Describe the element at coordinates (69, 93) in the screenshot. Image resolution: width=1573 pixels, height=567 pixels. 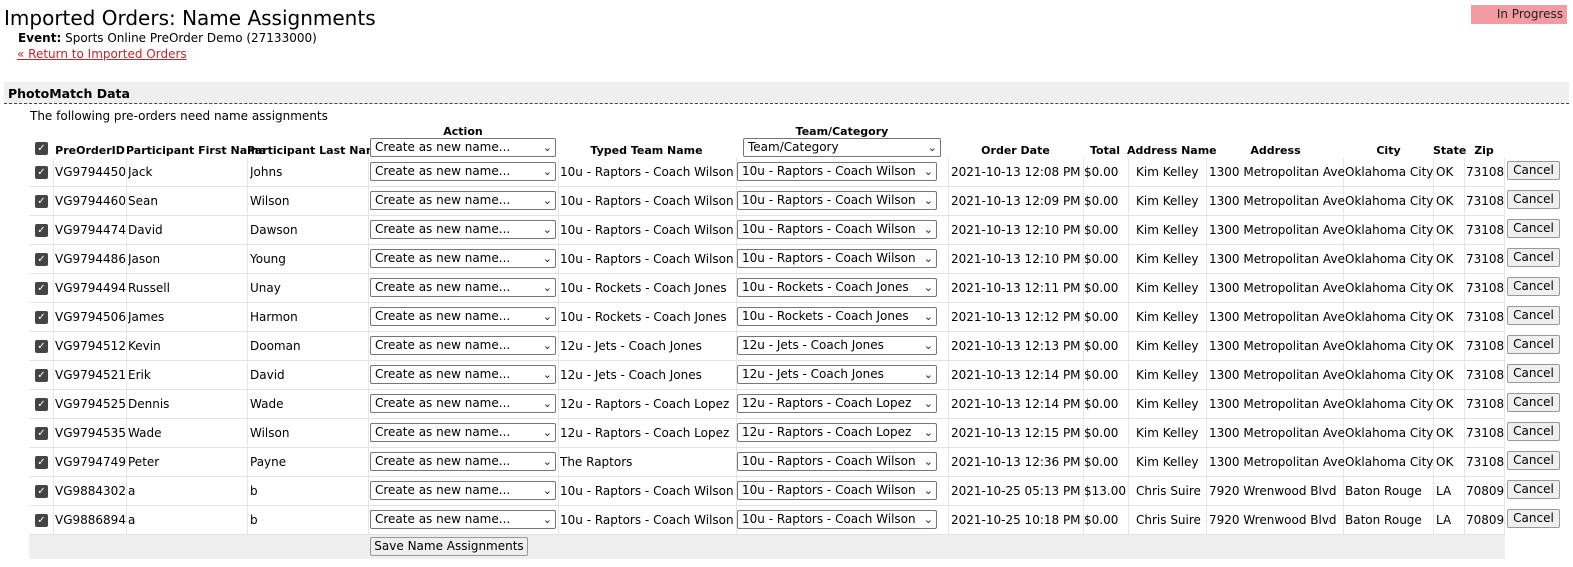
I see `section-title: PhotoMatch Data` at that location.